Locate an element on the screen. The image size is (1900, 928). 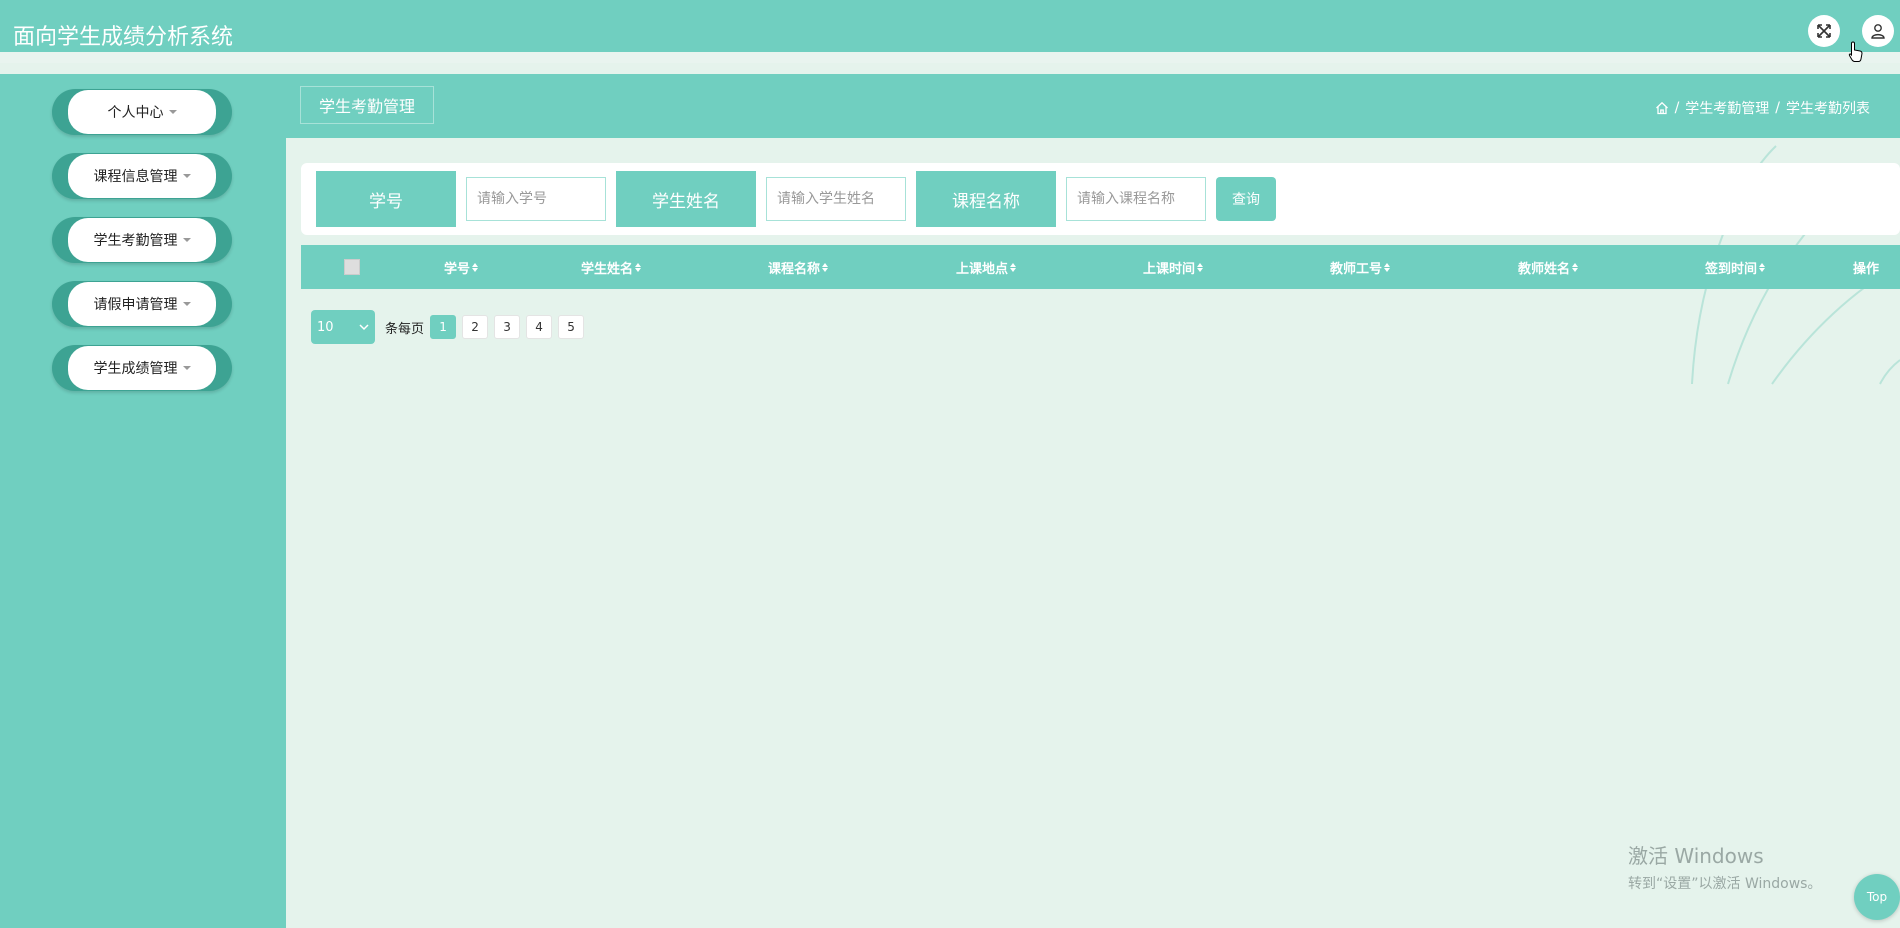
column-header-location: 上课地点 is located at coordinates (986, 267).